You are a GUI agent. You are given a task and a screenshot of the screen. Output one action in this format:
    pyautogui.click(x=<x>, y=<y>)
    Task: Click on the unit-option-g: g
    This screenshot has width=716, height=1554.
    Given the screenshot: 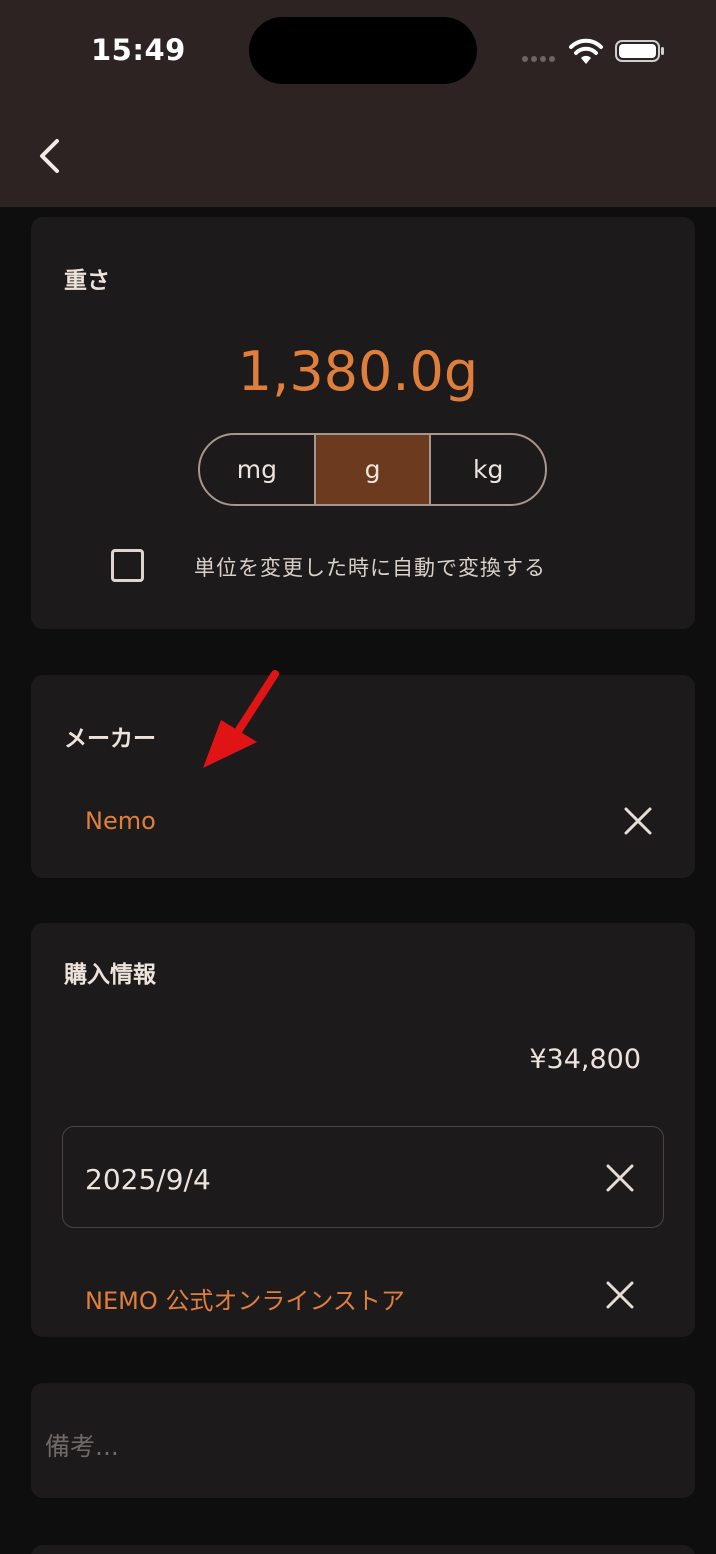 What is the action you would take?
    pyautogui.click(x=371, y=469)
    